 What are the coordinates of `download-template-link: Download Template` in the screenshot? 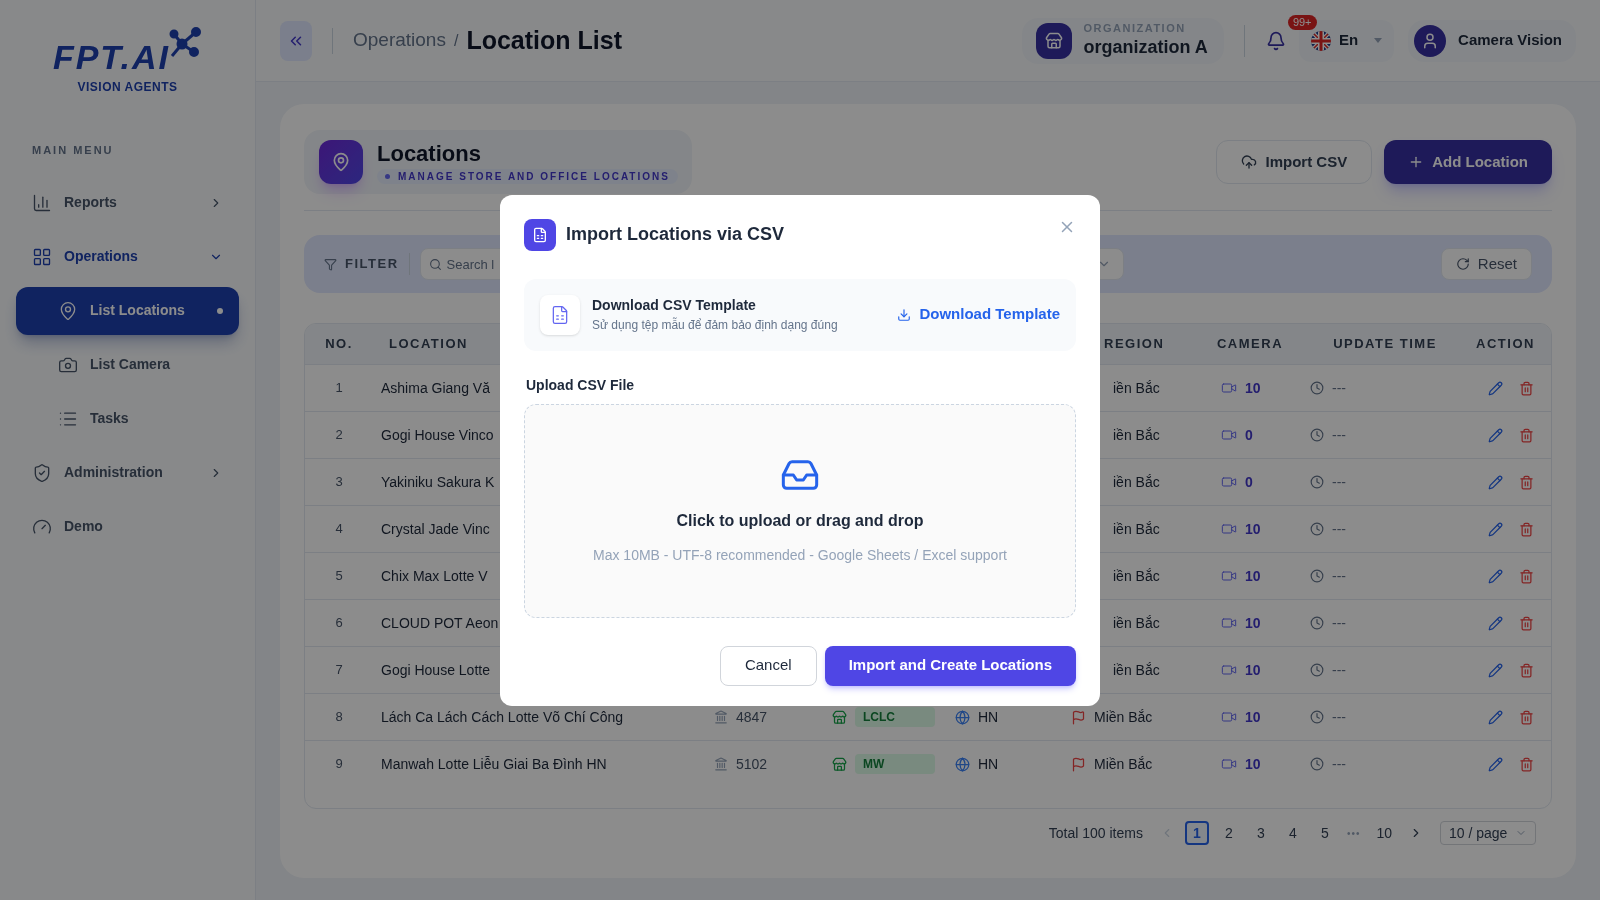 It's located at (978, 314).